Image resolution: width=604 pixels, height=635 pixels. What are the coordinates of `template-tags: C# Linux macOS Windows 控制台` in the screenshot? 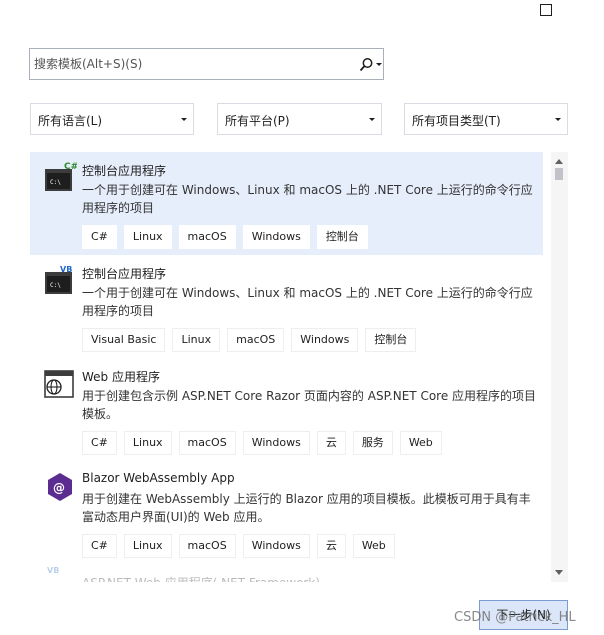 It's located at (225, 237).